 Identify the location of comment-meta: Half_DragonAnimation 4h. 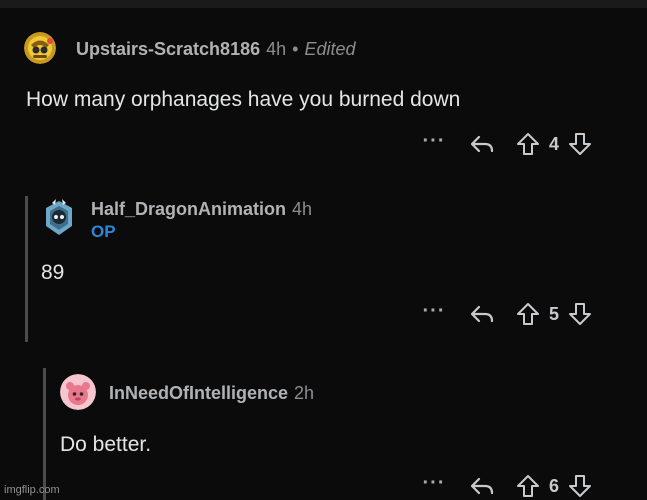
(201, 209).